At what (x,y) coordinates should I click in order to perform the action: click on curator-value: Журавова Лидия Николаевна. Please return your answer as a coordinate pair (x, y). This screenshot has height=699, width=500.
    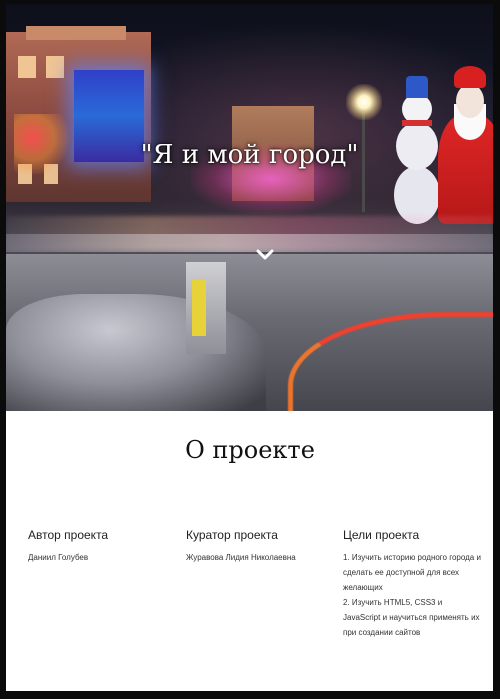
    Looking at the image, I should click on (241, 557).